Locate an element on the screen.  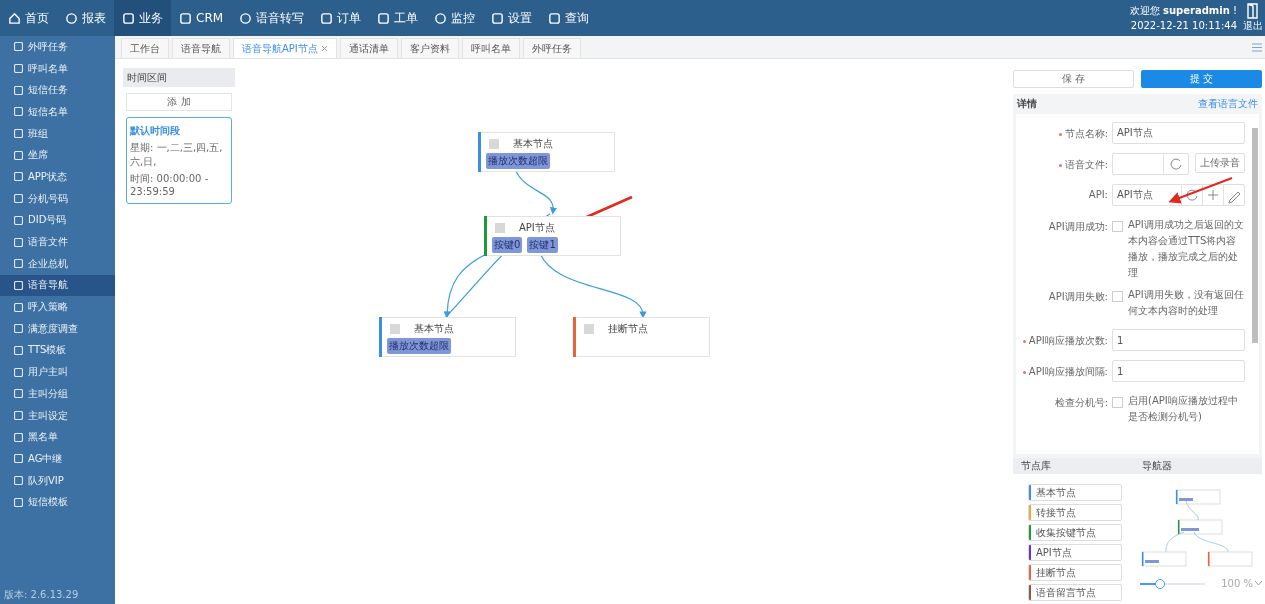
flow-node: 挂断节点 is located at coordinates (641, 337).